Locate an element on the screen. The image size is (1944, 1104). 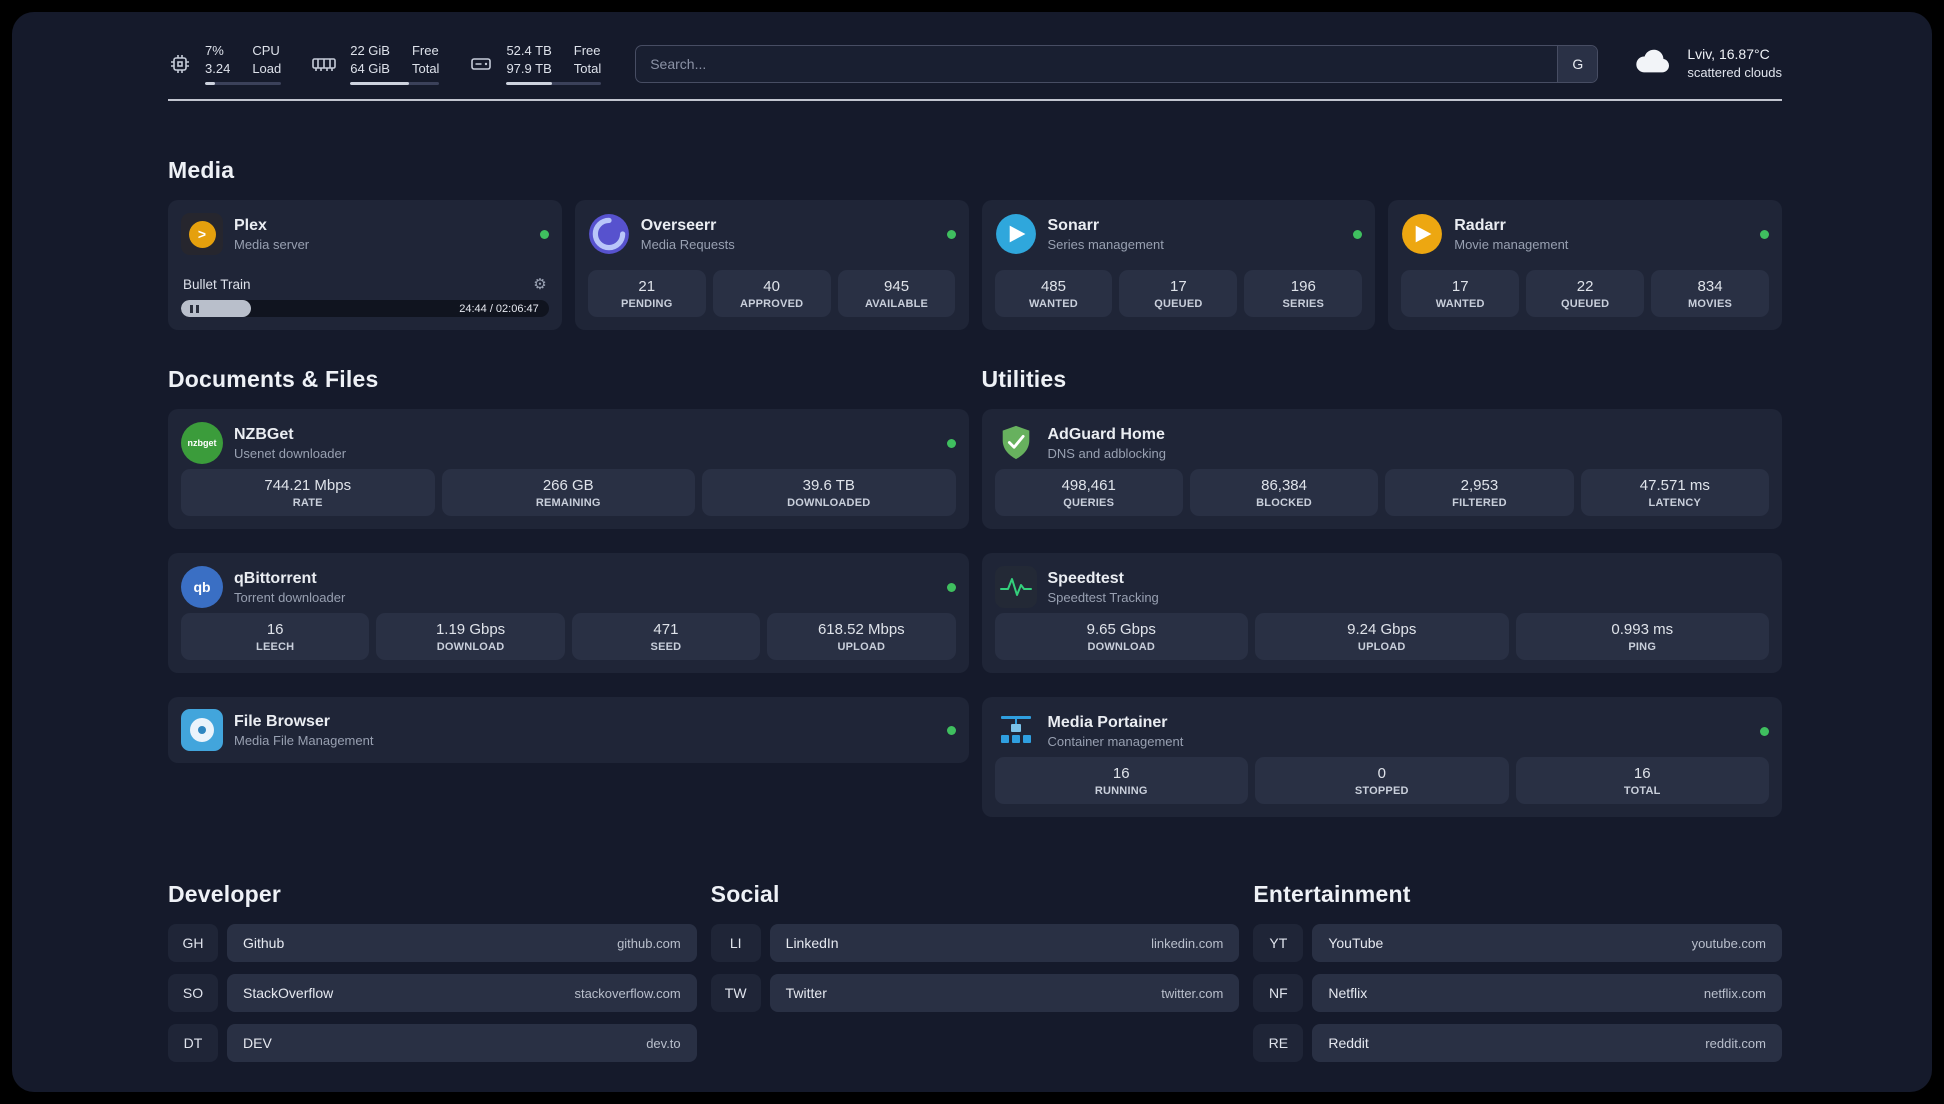
bookmark-abbr: NF is located at coordinates (1278, 993).